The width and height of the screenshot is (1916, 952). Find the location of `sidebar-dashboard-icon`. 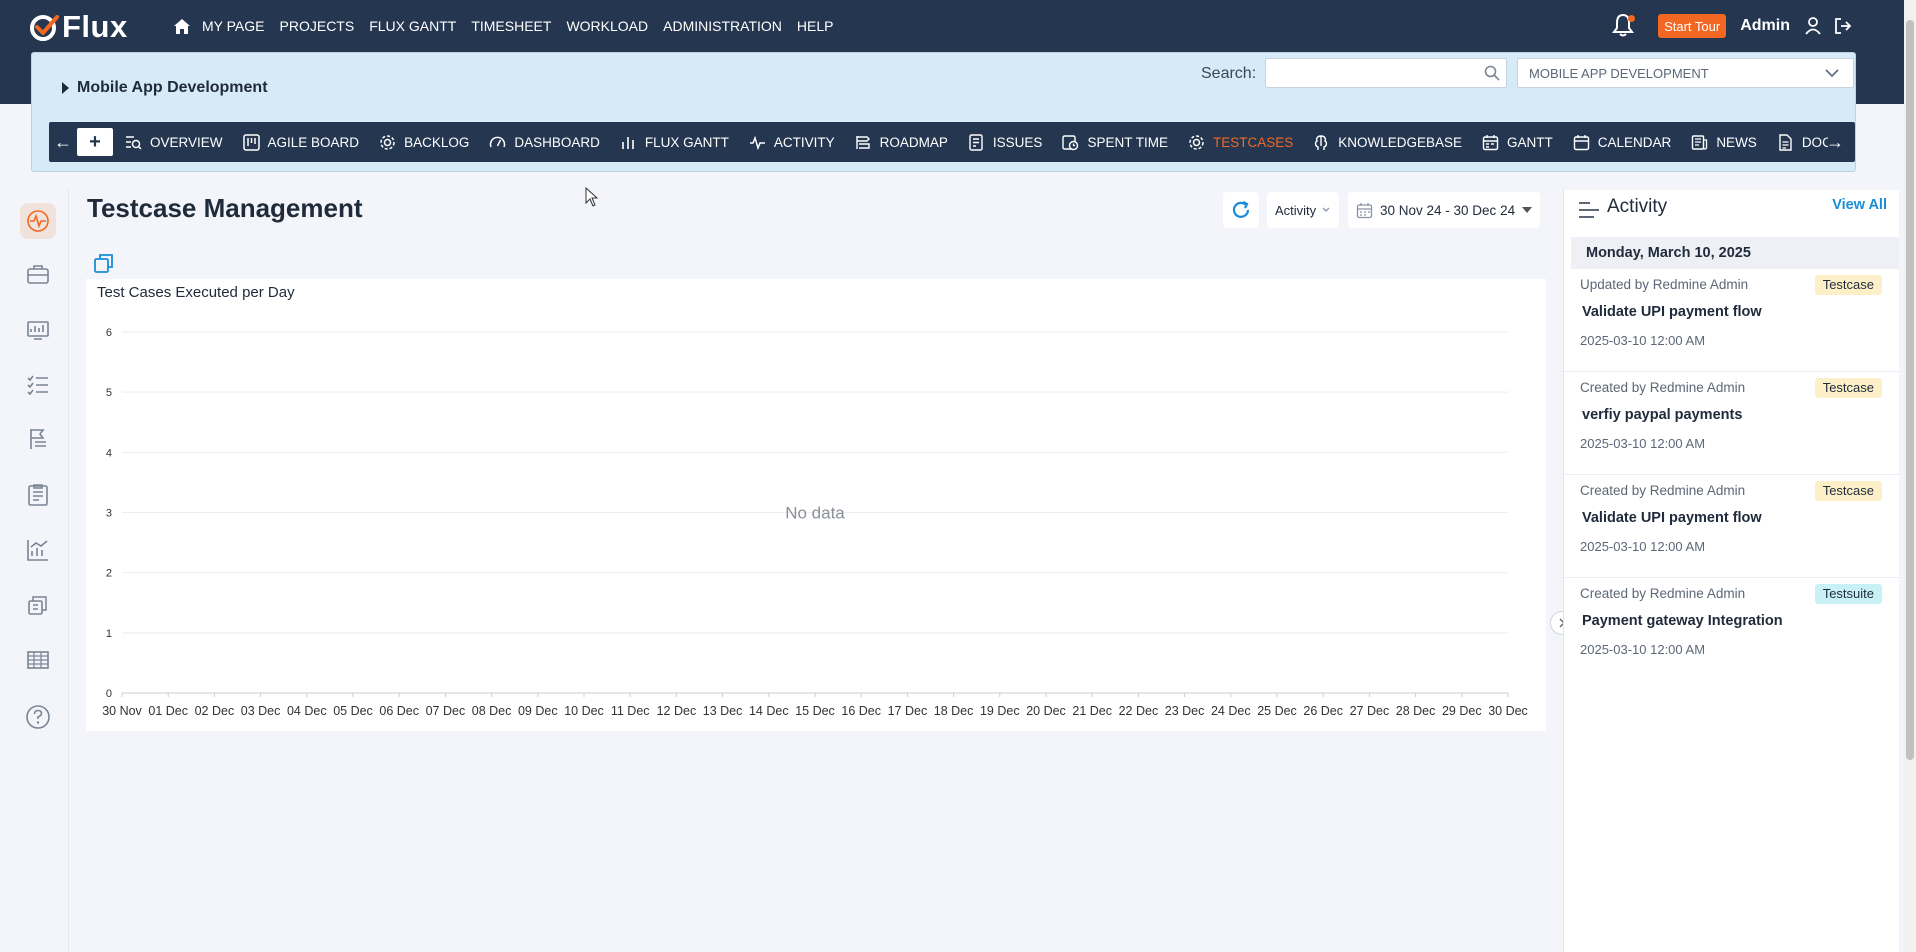

sidebar-dashboard-icon is located at coordinates (38, 330).